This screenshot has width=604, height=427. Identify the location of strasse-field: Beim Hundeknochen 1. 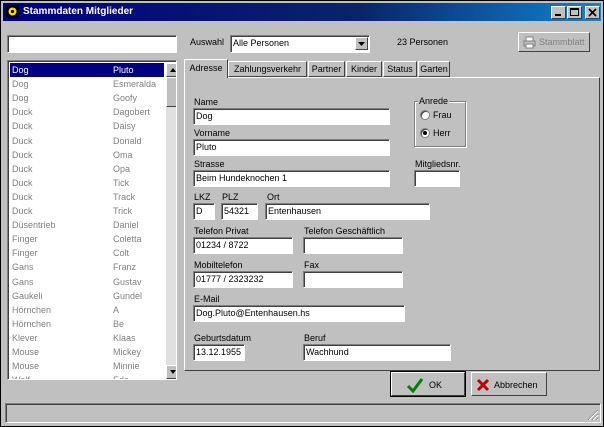
(291, 178).